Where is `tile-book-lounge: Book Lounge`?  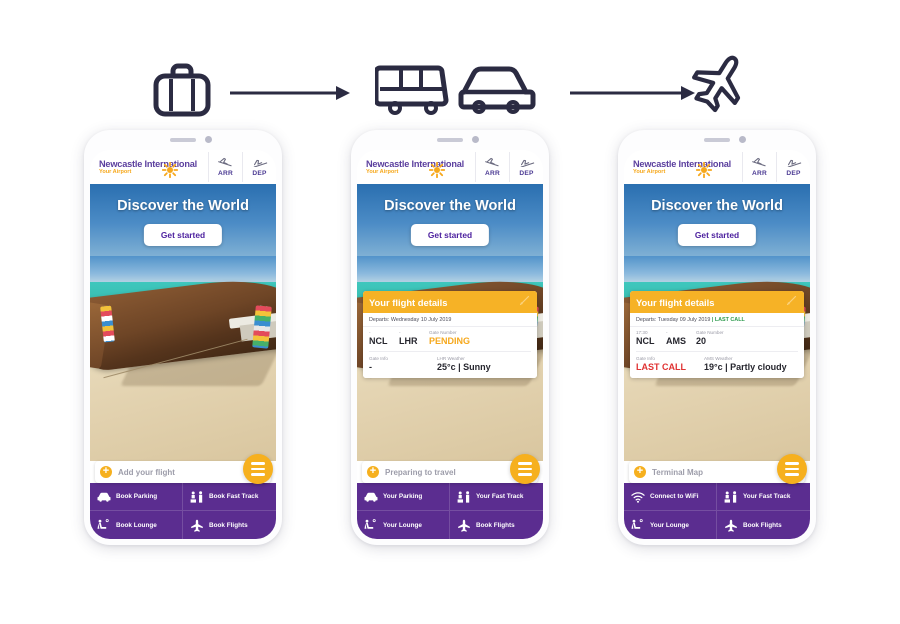 tile-book-lounge: Book Lounge is located at coordinates (136, 525).